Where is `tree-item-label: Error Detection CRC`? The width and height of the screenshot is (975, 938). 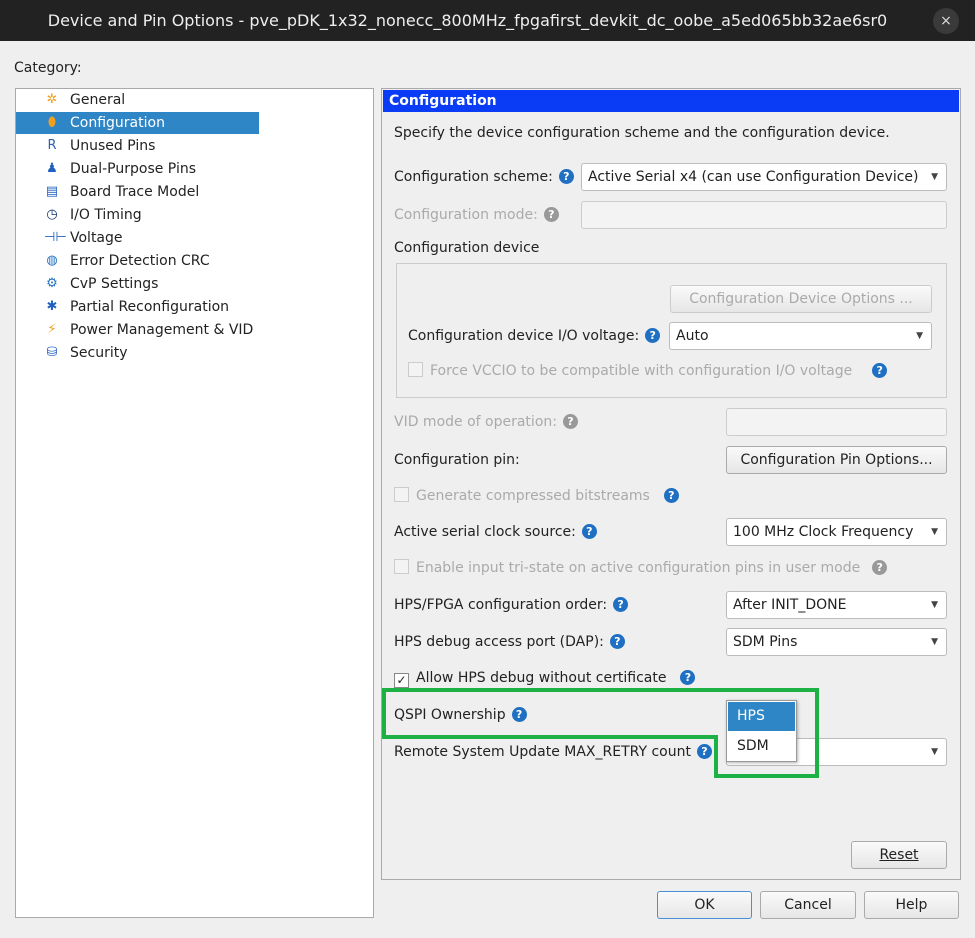
tree-item-label: Error Detection CRC is located at coordinates (140, 261).